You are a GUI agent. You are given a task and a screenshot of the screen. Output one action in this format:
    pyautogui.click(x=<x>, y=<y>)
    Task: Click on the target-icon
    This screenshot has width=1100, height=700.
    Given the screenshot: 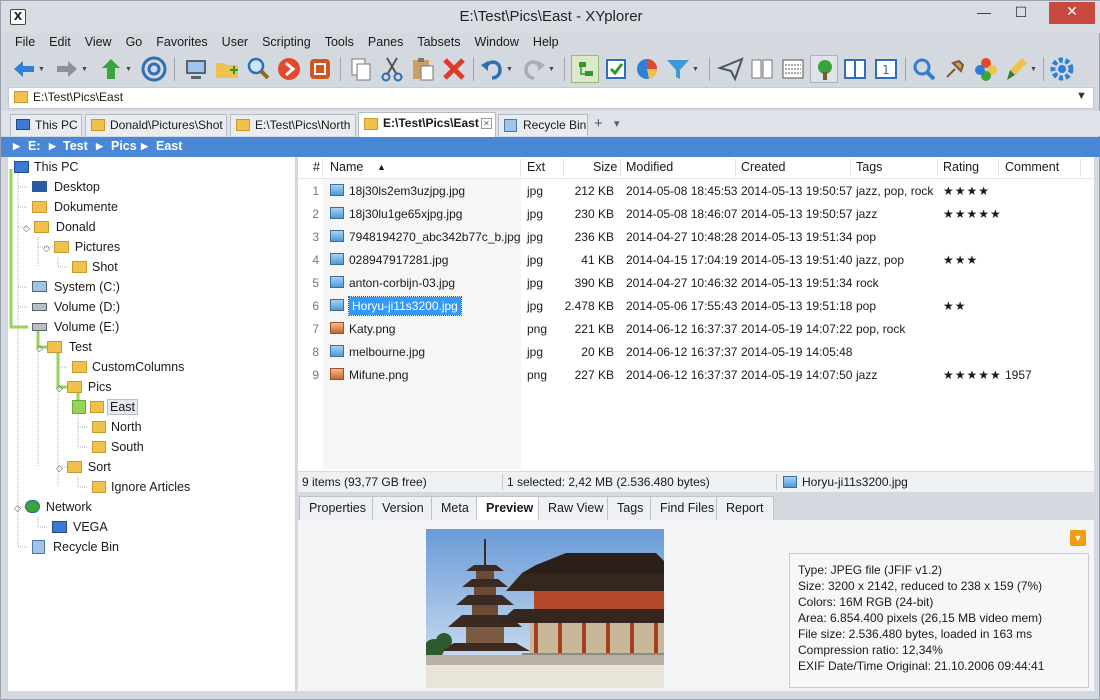 What is the action you would take?
    pyautogui.click(x=154, y=69)
    